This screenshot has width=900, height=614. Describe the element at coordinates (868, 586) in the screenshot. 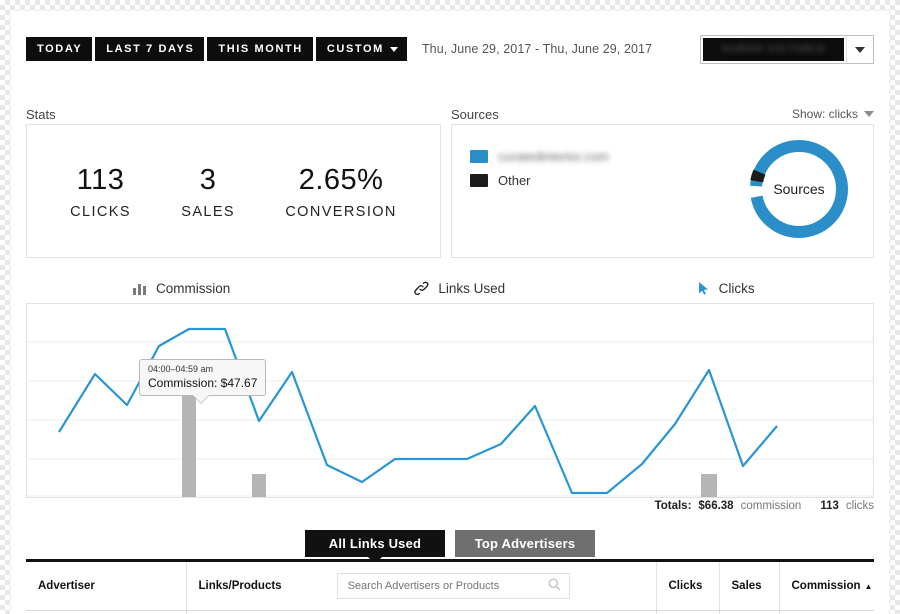

I see `sort-ascending-icon: ▲` at that location.